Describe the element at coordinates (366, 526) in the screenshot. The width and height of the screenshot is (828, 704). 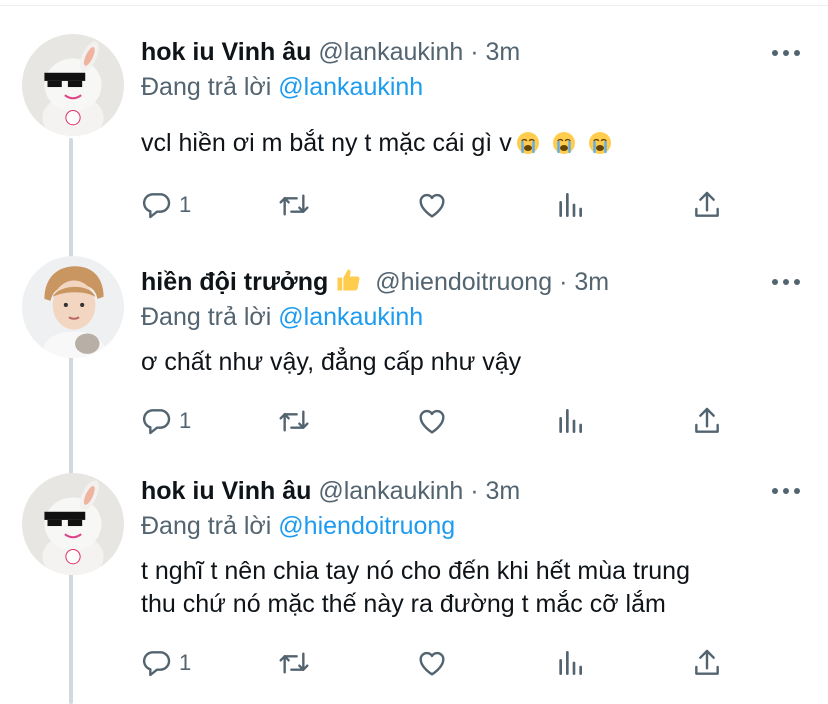
I see `mention-link: @hiendoitruong` at that location.